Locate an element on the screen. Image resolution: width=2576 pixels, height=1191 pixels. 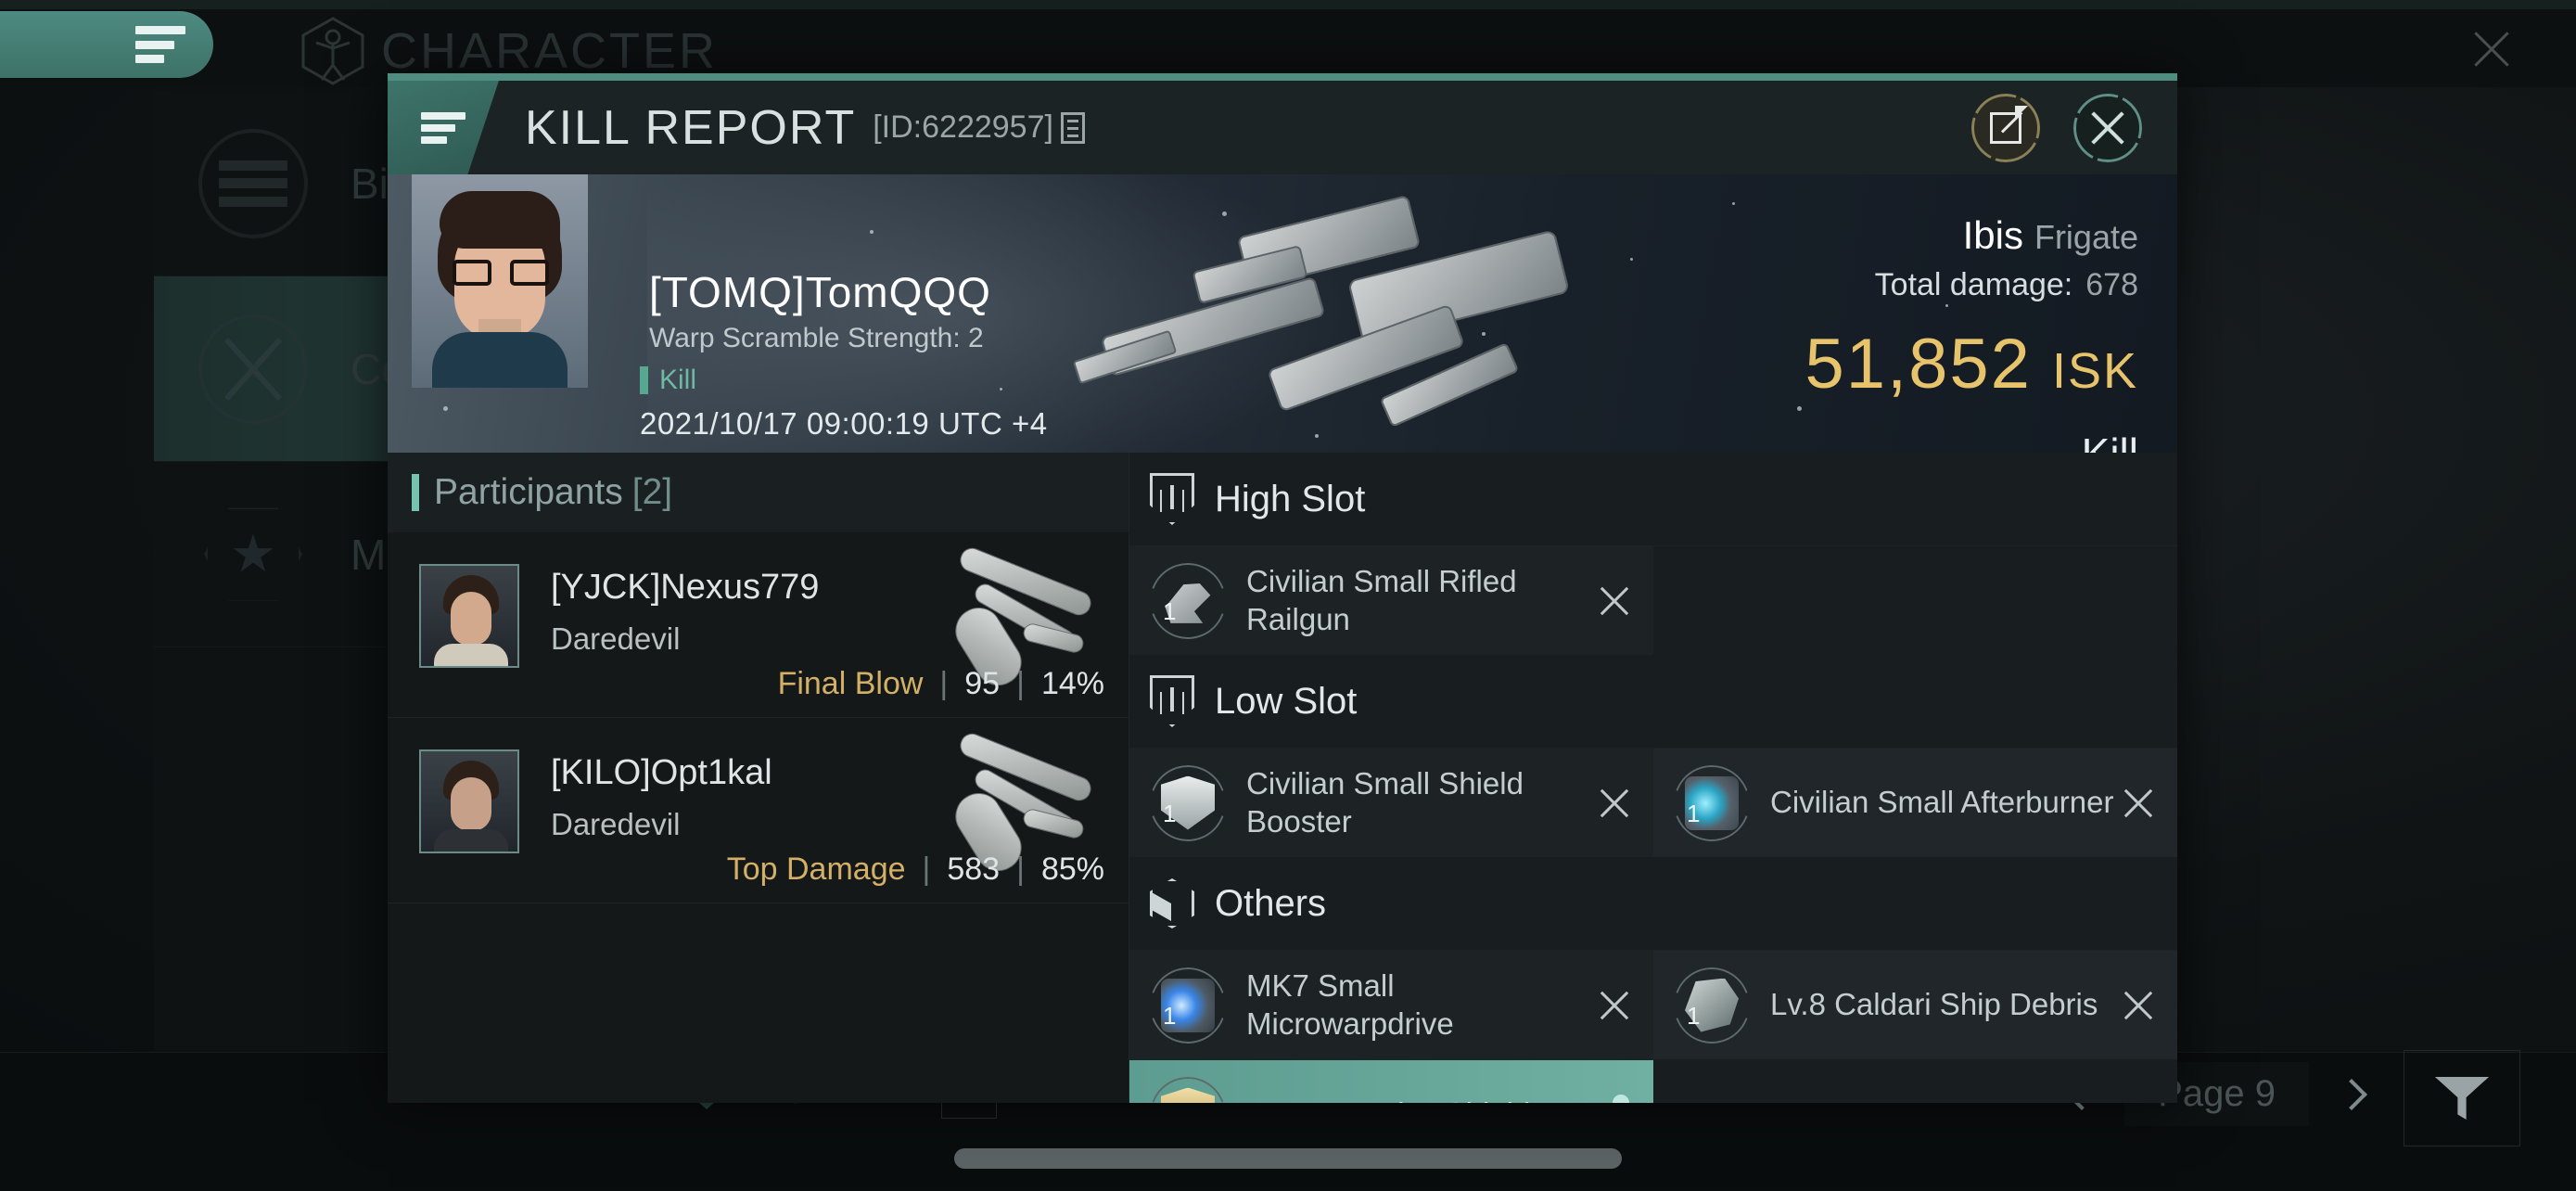
module-name: MK7 Reactive Shield is located at coordinates (1427, 1099).